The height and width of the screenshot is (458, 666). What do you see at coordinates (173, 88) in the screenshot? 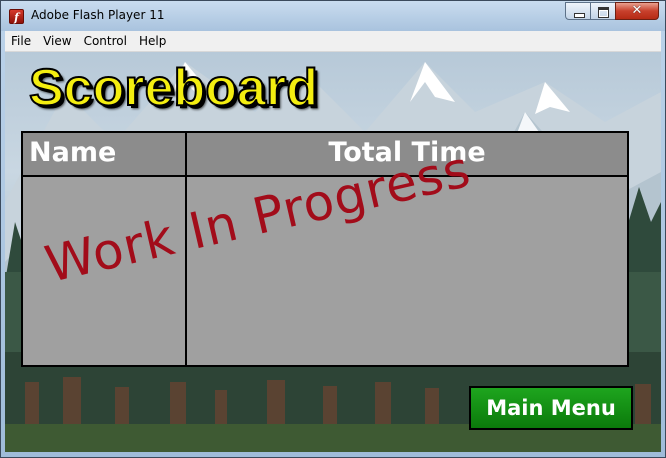
I see `scoreboard-title: Scoreboard` at bounding box center [173, 88].